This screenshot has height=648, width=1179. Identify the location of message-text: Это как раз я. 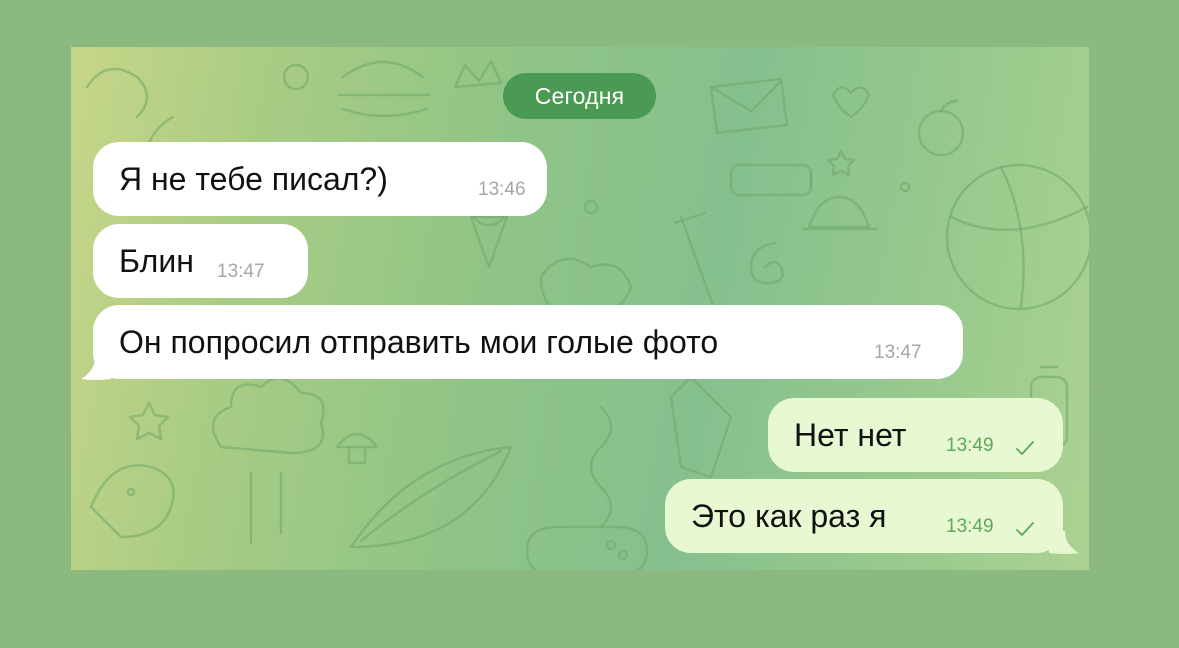
(789, 516).